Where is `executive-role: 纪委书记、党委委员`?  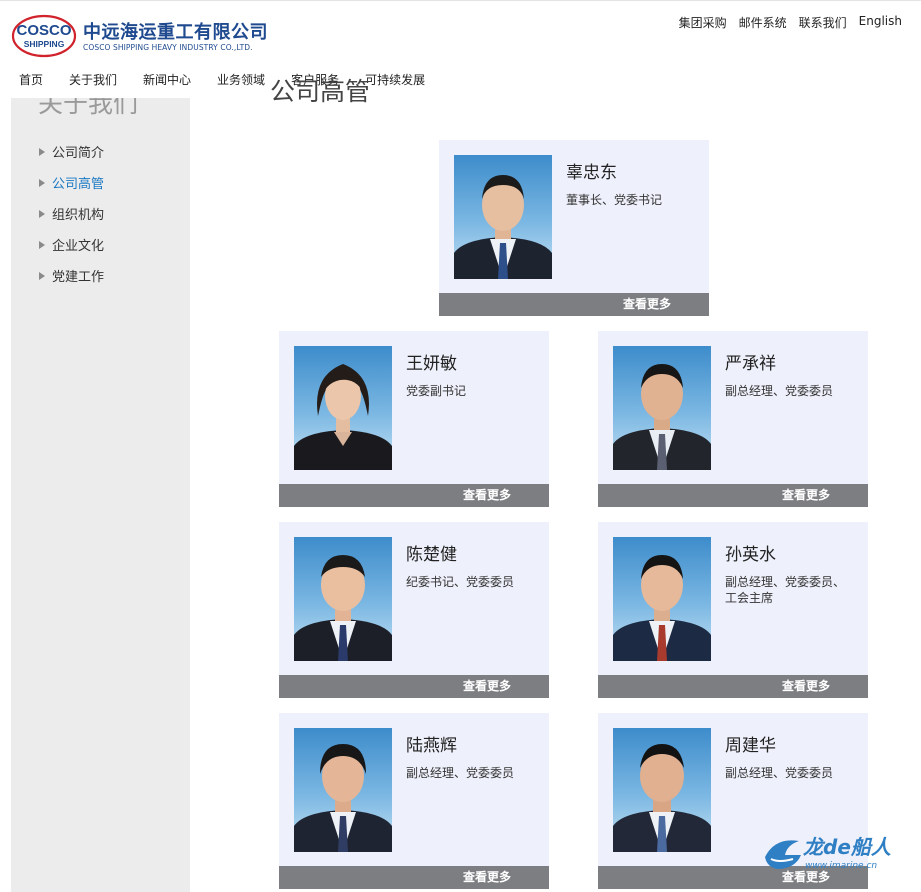
executive-role: 纪委书记、党委委员 is located at coordinates (460, 582).